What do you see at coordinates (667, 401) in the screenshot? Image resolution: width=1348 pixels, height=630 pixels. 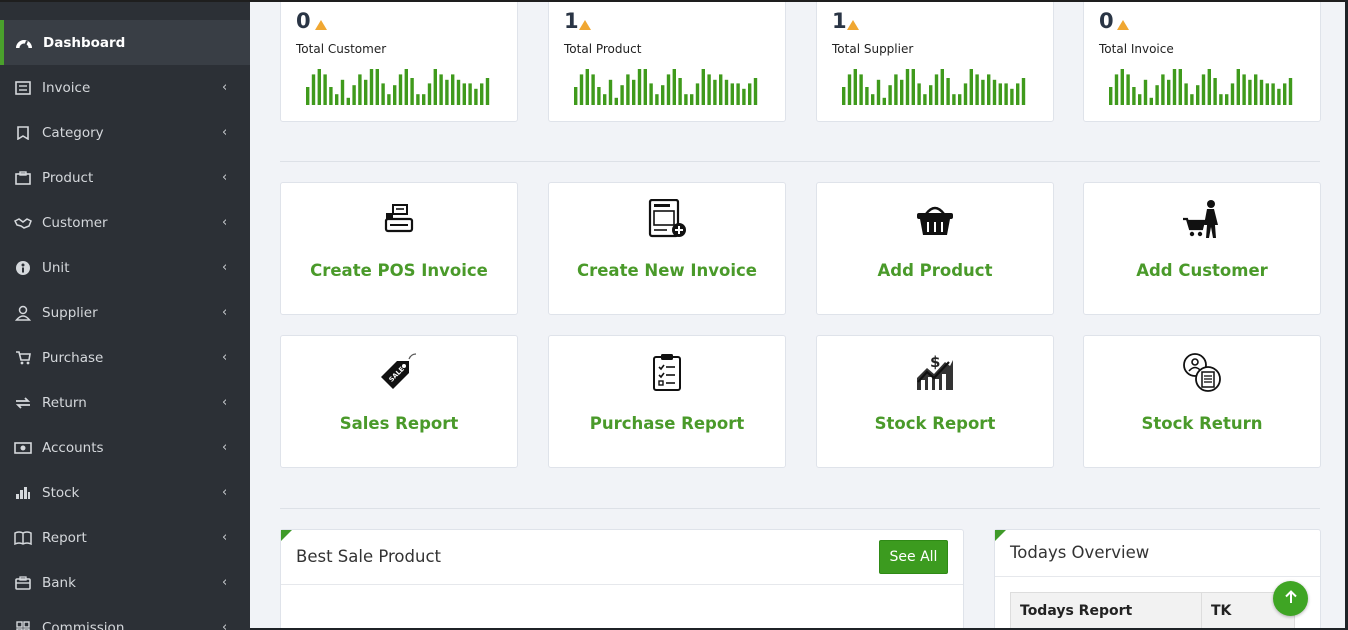 I see `purchase-report-button: Purchase Report` at bounding box center [667, 401].